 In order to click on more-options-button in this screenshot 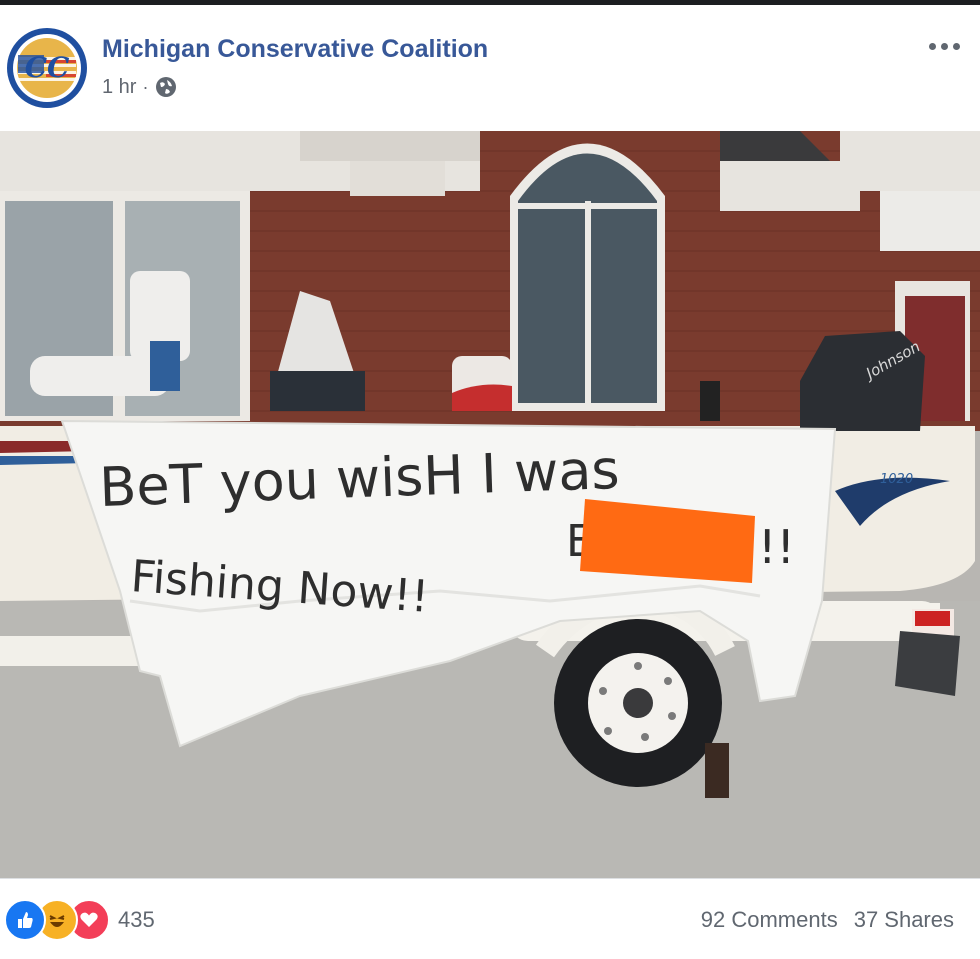, I will do `click(944, 46)`.